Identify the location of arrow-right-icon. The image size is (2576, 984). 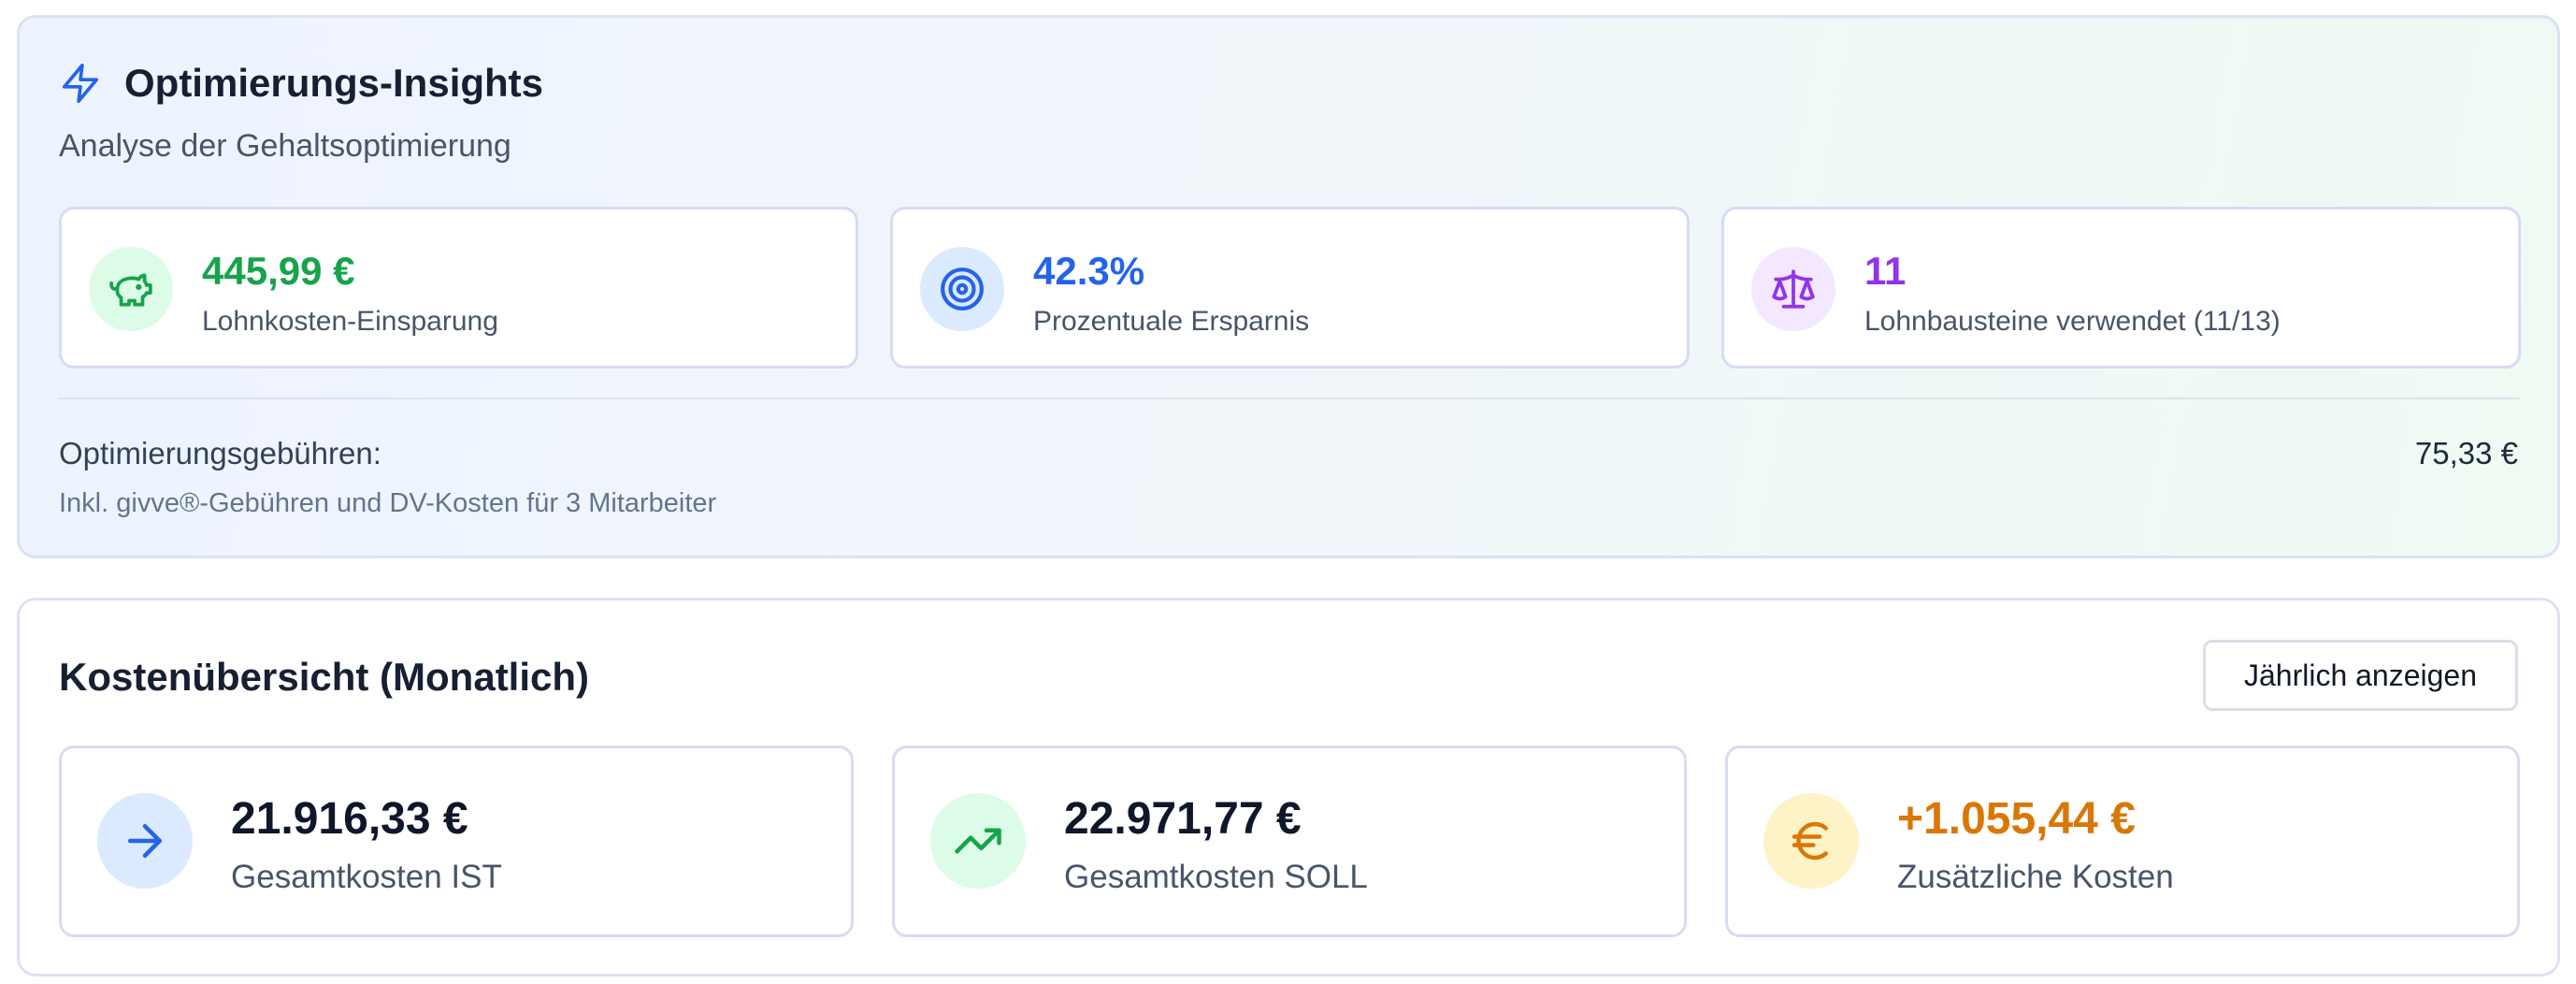
(145, 841).